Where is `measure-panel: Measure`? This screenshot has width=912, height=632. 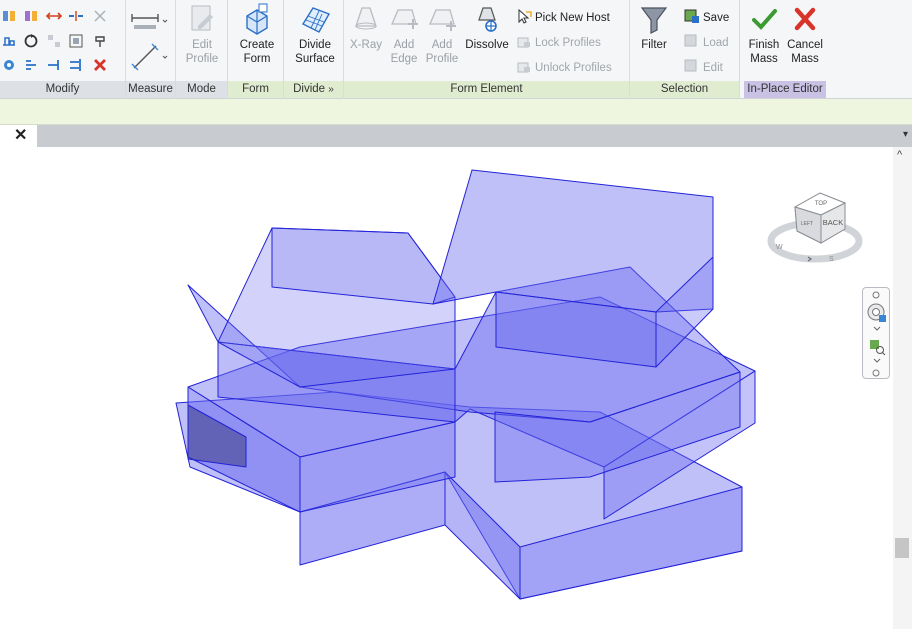 measure-panel: Measure is located at coordinates (151, 49).